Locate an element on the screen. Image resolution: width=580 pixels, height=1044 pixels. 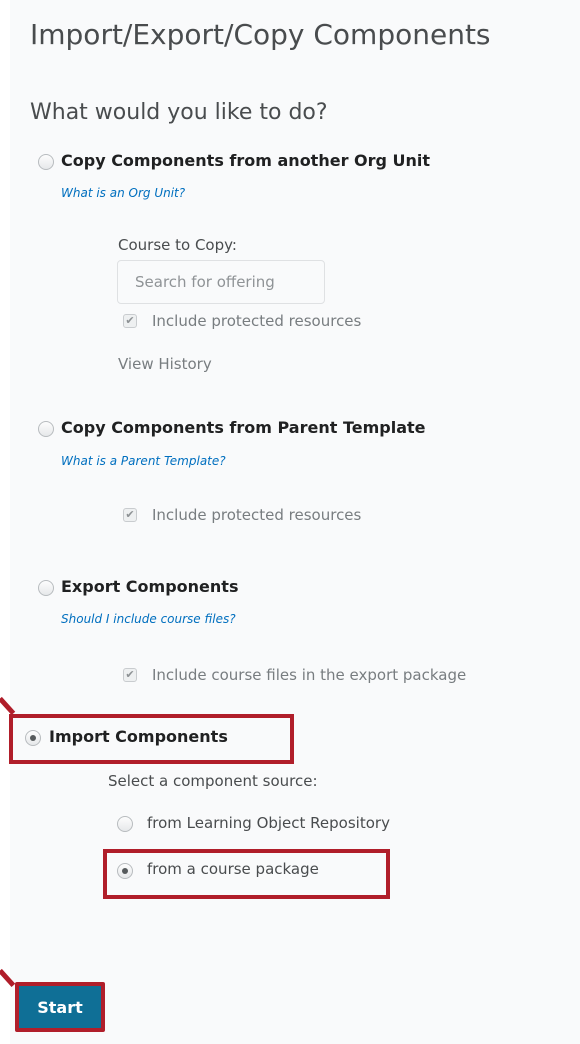
radio-source-course-package is located at coordinates (125, 871).